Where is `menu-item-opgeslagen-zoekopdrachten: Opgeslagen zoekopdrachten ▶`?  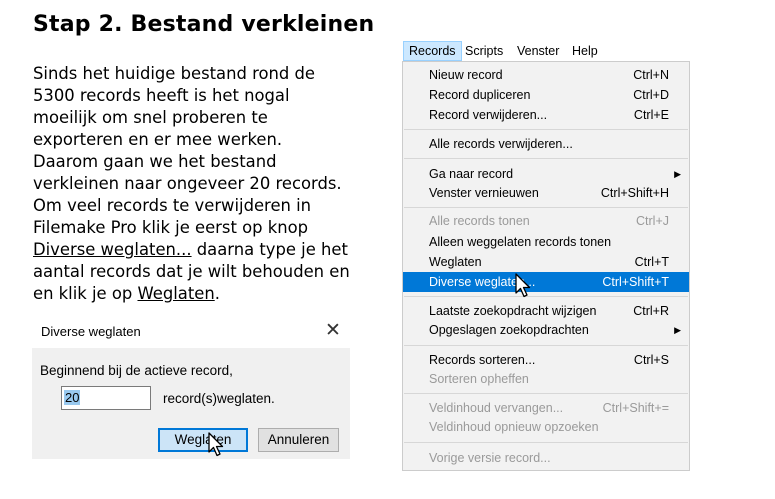
menu-item-opgeslagen-zoekopdrachten: Opgeslagen zoekopdrachten ▶ is located at coordinates (546, 330).